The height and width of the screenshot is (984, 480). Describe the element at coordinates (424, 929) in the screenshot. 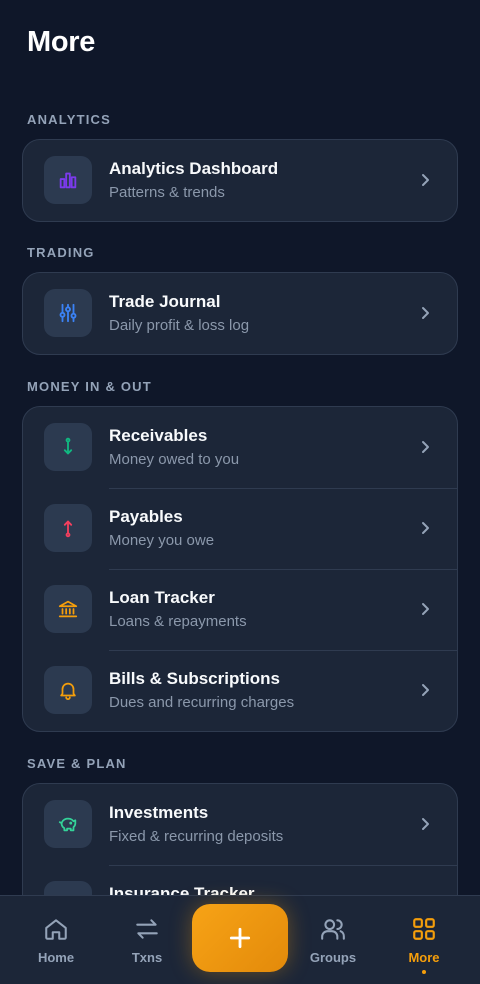

I see `grid-icon` at that location.